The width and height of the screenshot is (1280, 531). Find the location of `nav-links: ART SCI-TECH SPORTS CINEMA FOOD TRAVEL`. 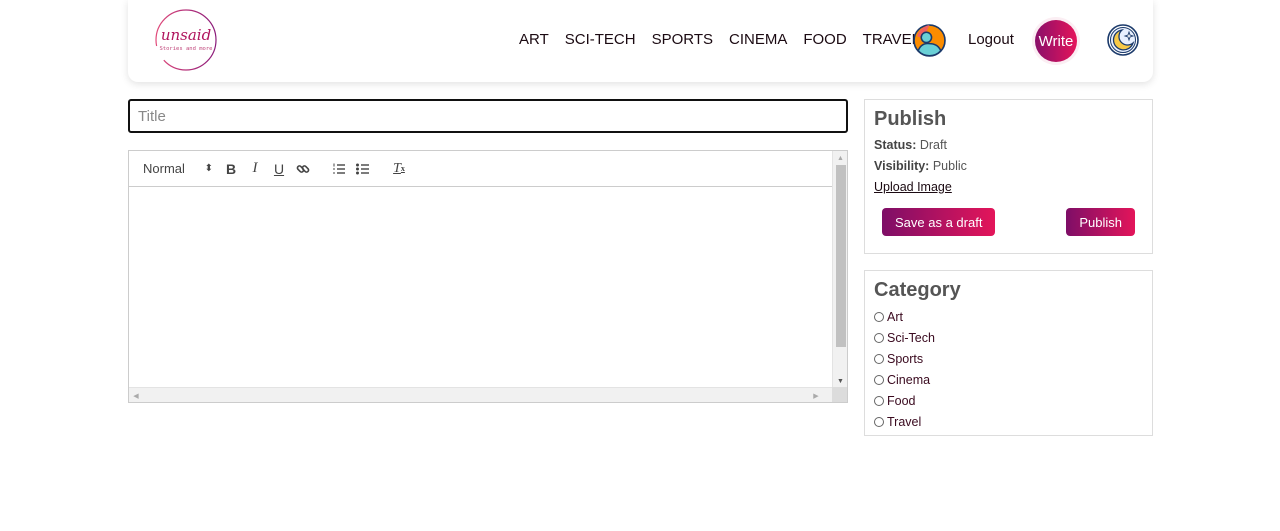

nav-links: ART SCI-TECH SPORTS CINEMA FOOD TRAVEL is located at coordinates (719, 39).